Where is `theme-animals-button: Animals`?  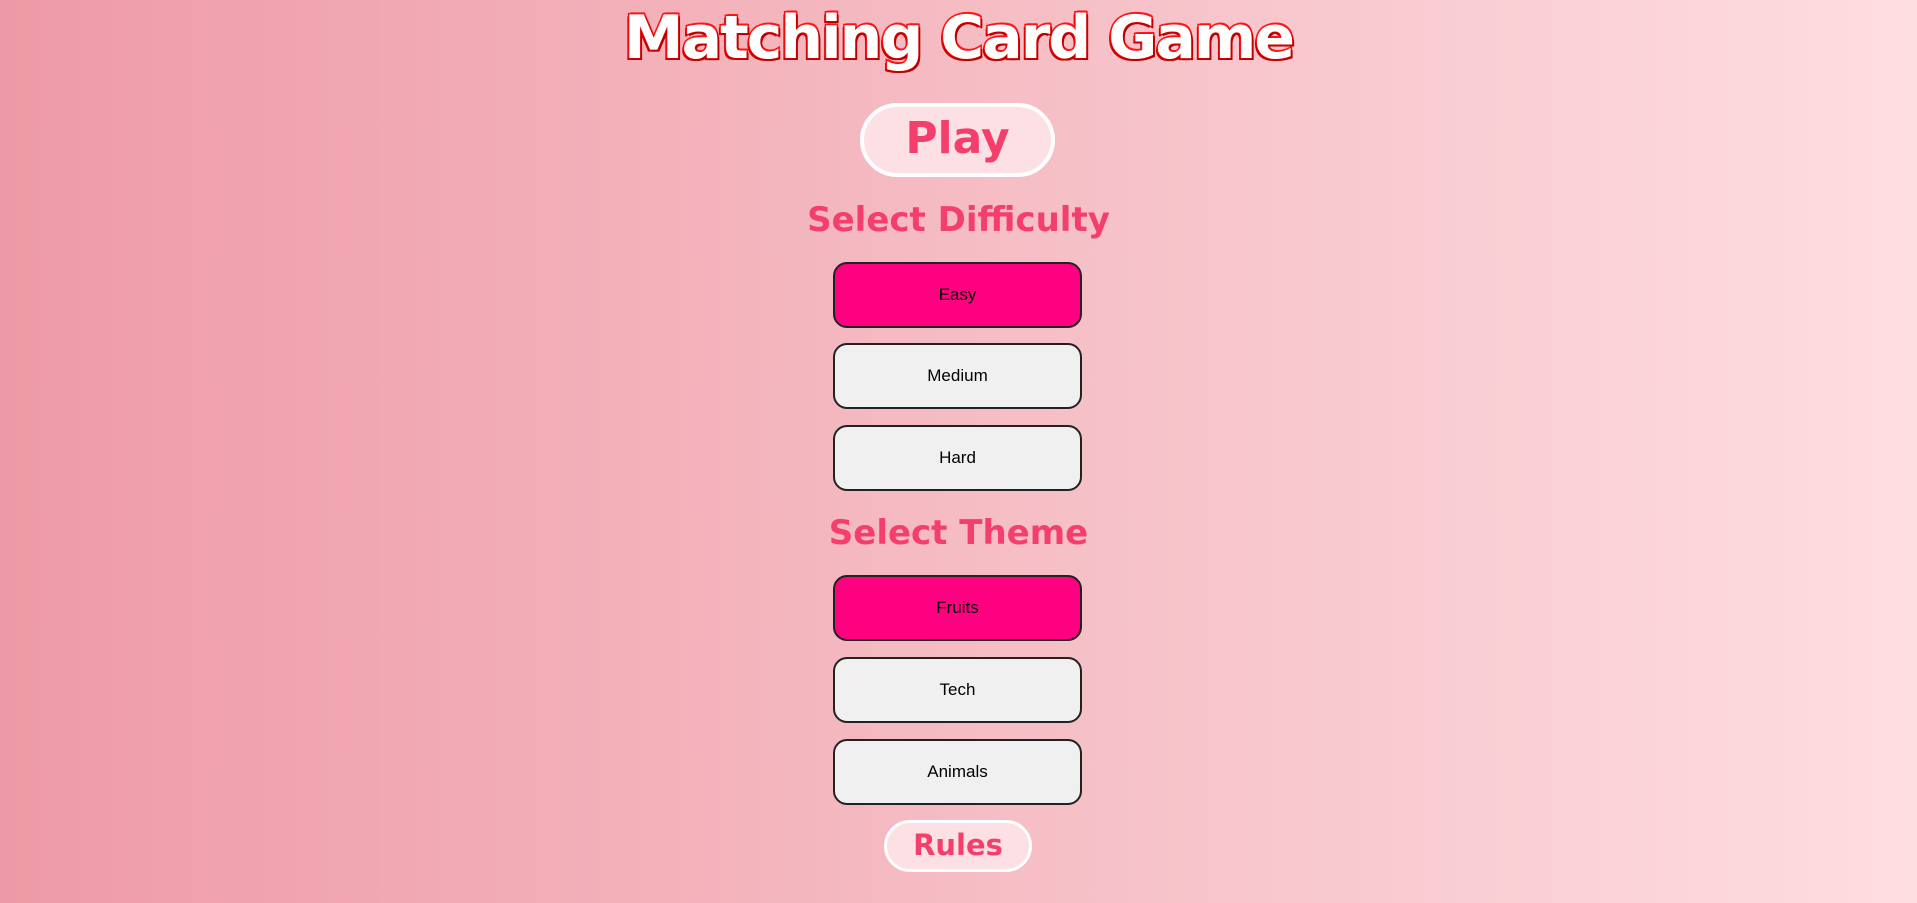
theme-animals-button: Animals is located at coordinates (957, 772).